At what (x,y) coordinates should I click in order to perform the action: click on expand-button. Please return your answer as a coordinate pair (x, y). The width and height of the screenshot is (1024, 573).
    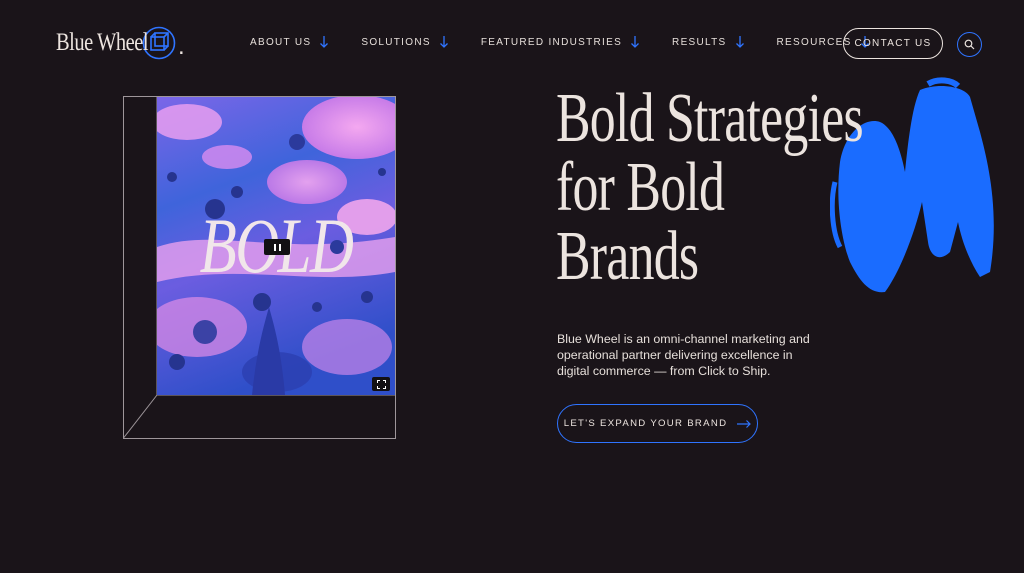
    Looking at the image, I should click on (381, 384).